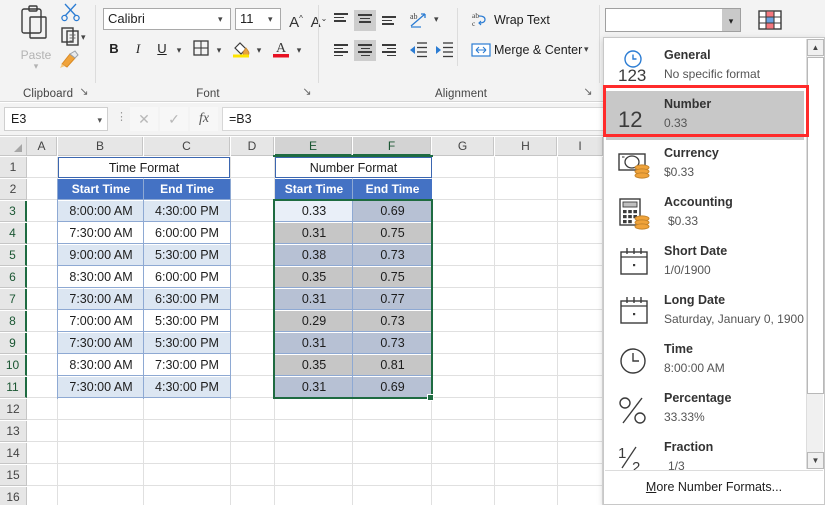 This screenshot has width=825, height=505. I want to click on right-table-header-start: Start Time, so click(314, 189).